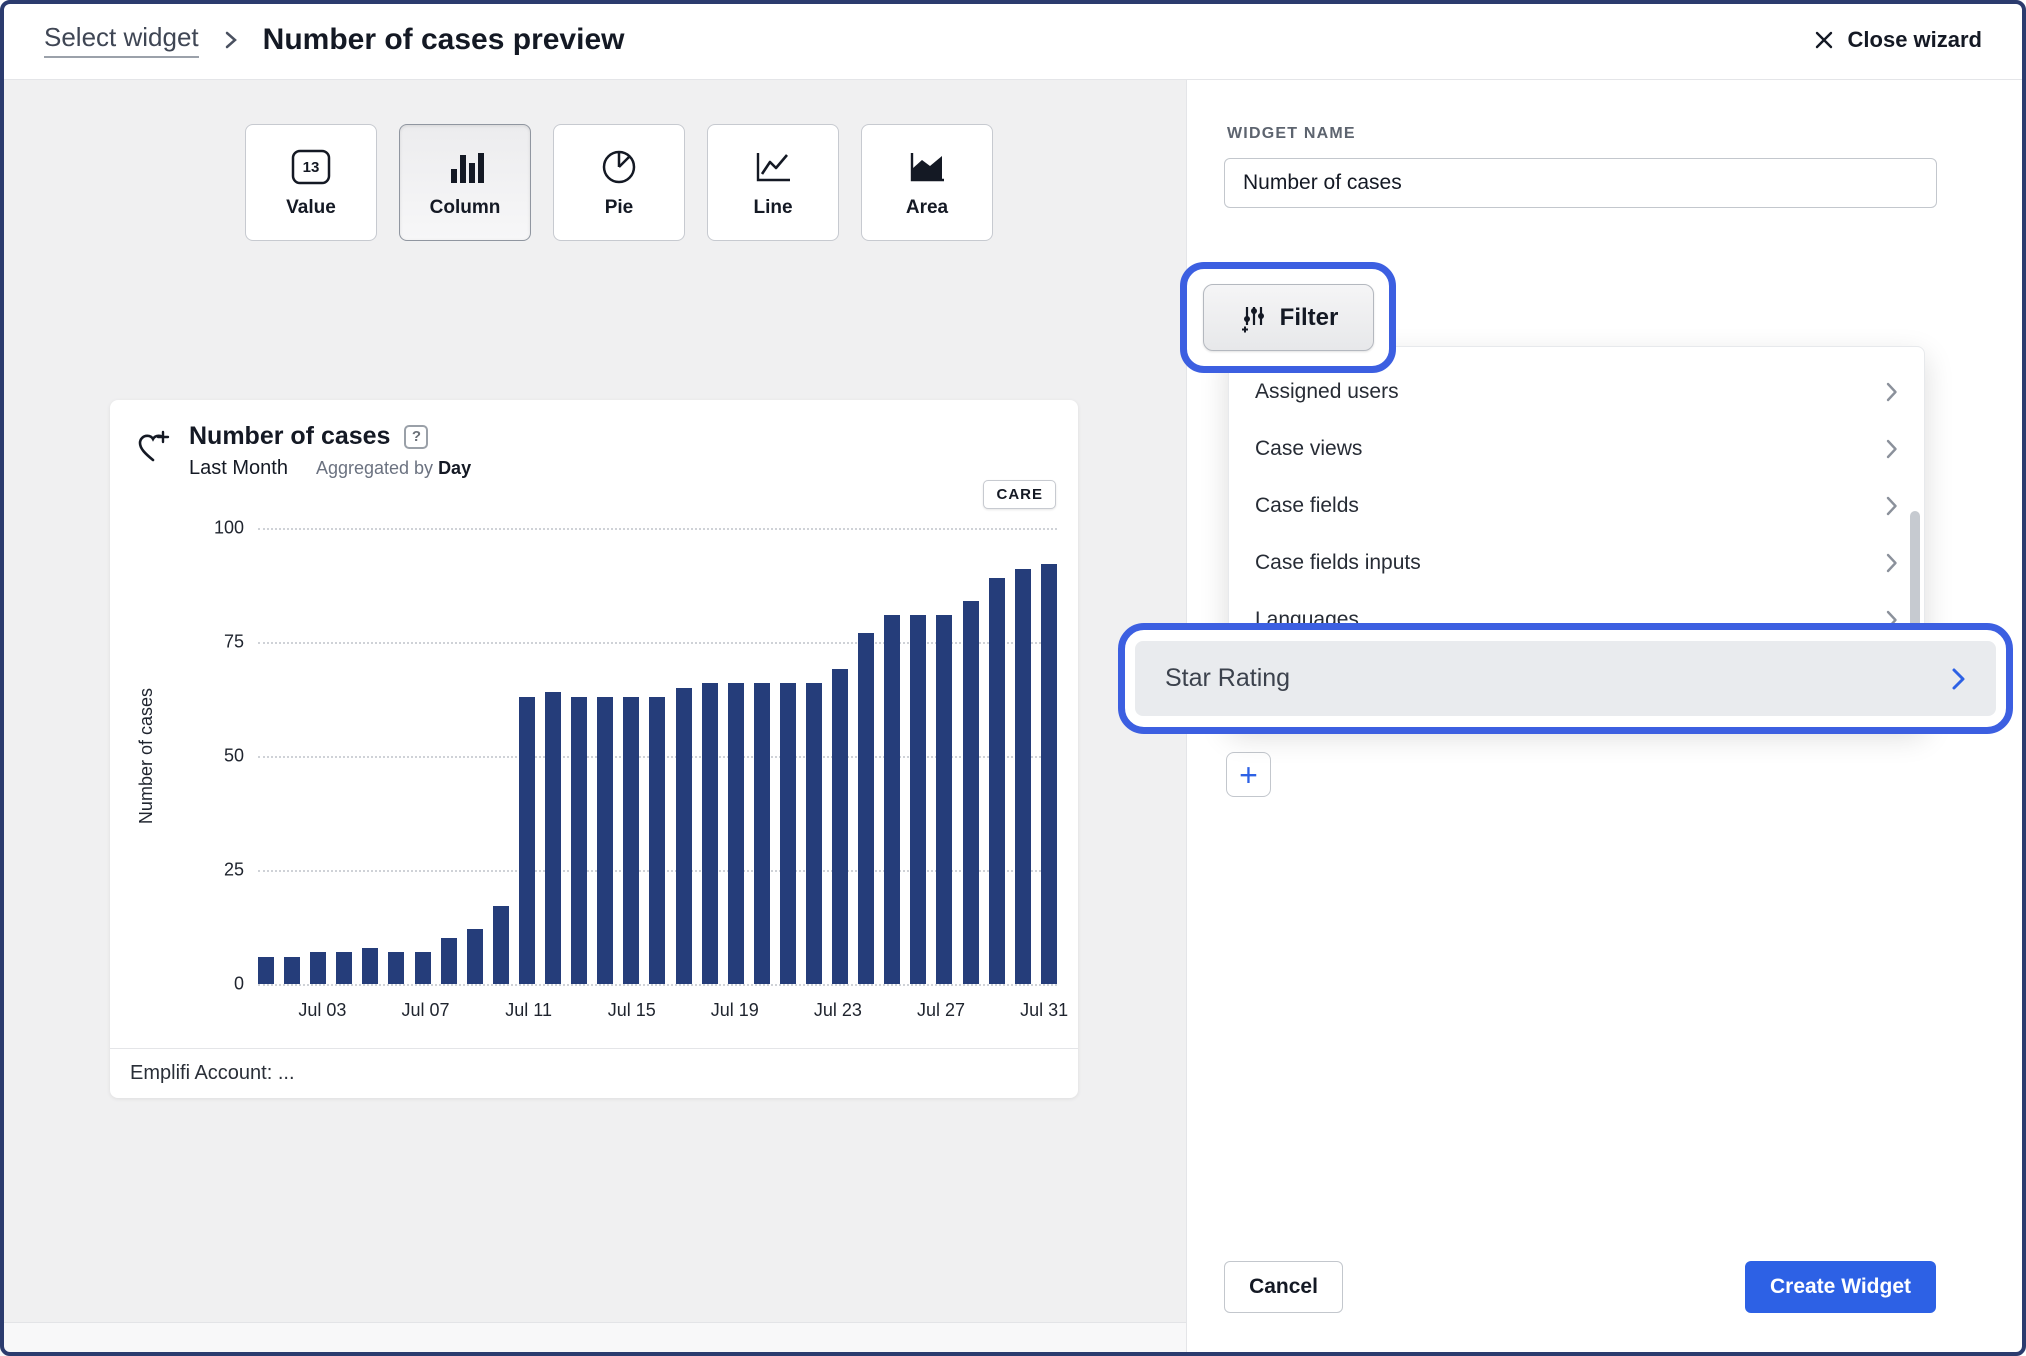 The image size is (2026, 1356). I want to click on chart-type-selector: 13 Value Column Pie Line Area, so click(619, 182).